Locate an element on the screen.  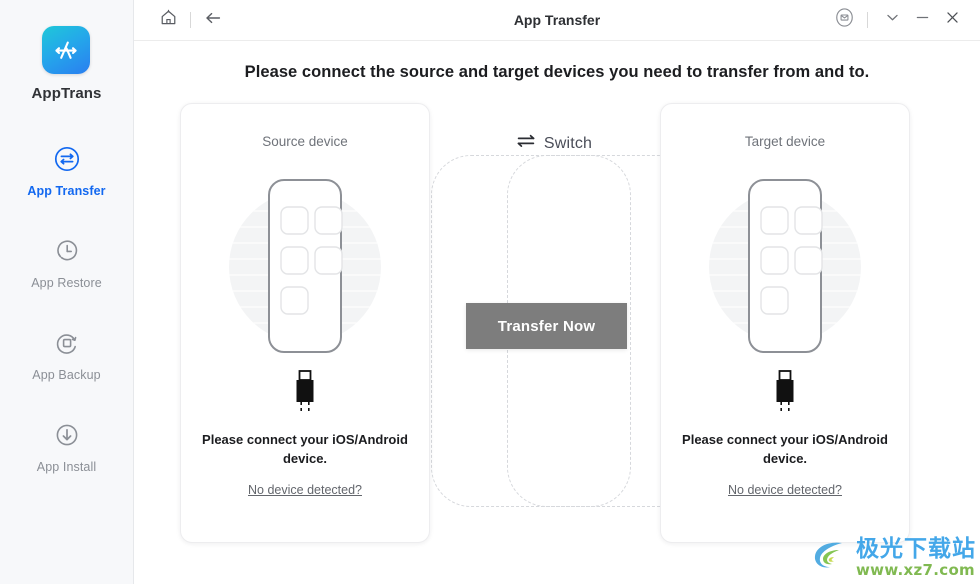
transfer-arrows-circle-icon is located at coordinates (67, 159).